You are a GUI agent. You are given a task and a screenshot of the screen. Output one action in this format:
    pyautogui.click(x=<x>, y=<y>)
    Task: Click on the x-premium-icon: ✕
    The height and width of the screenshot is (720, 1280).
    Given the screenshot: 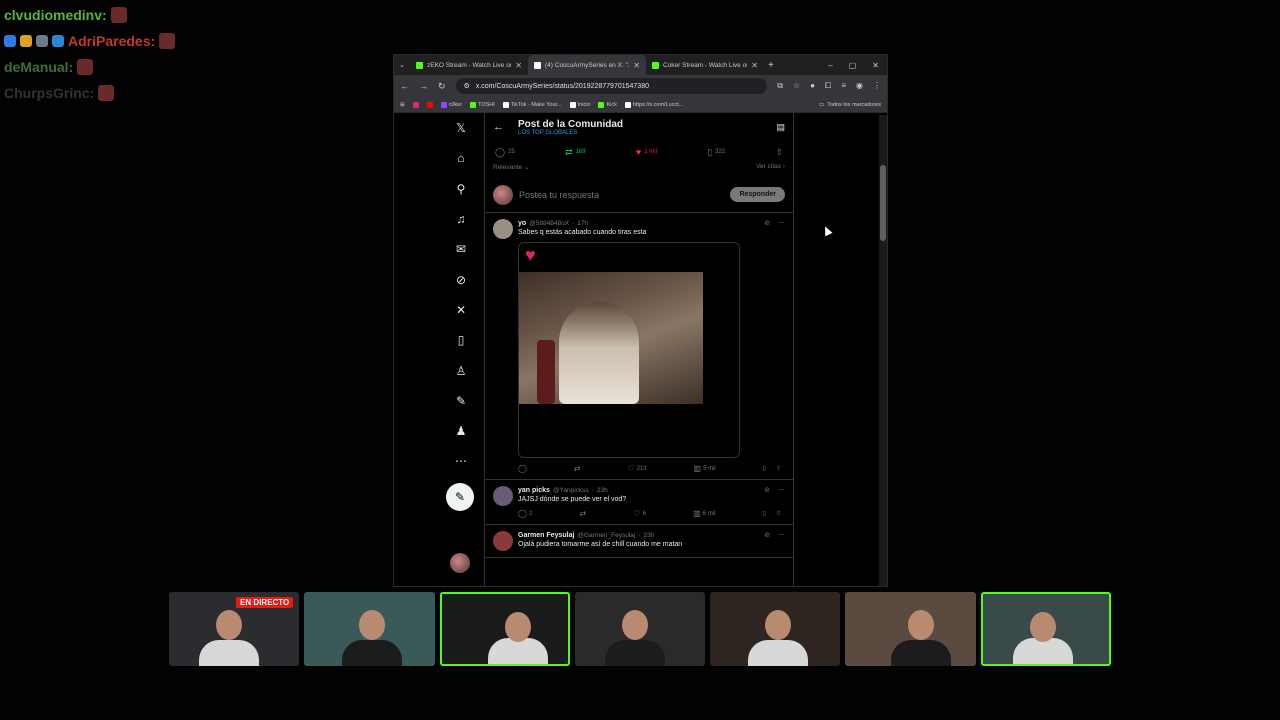 What is the action you would take?
    pyautogui.click(x=461, y=310)
    